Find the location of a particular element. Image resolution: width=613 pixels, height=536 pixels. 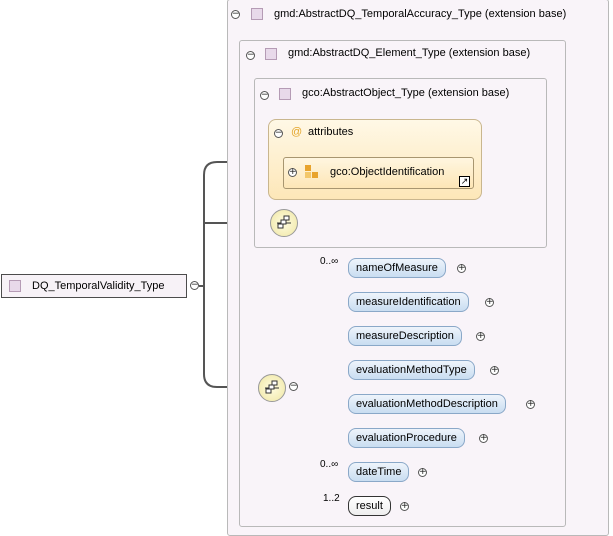

attribute-icon: @ is located at coordinates (297, 132).